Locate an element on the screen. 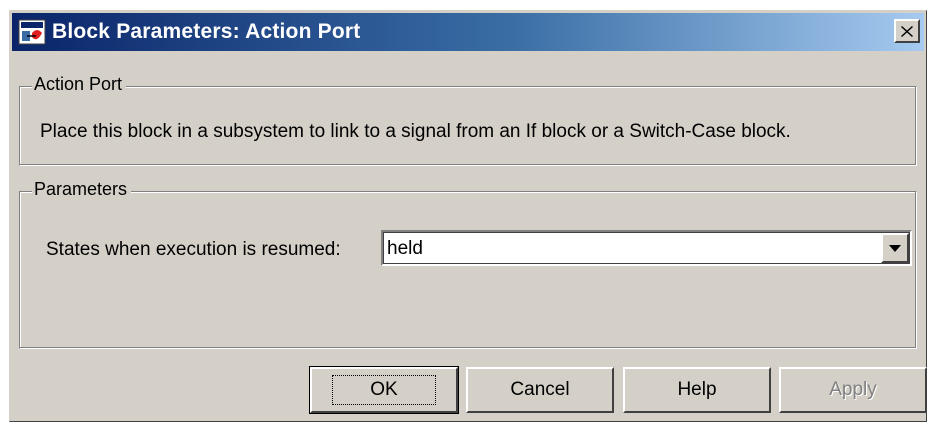 Image resolution: width=929 pixels, height=423 pixels. cancel-button-label: Cancel is located at coordinates (540, 389).